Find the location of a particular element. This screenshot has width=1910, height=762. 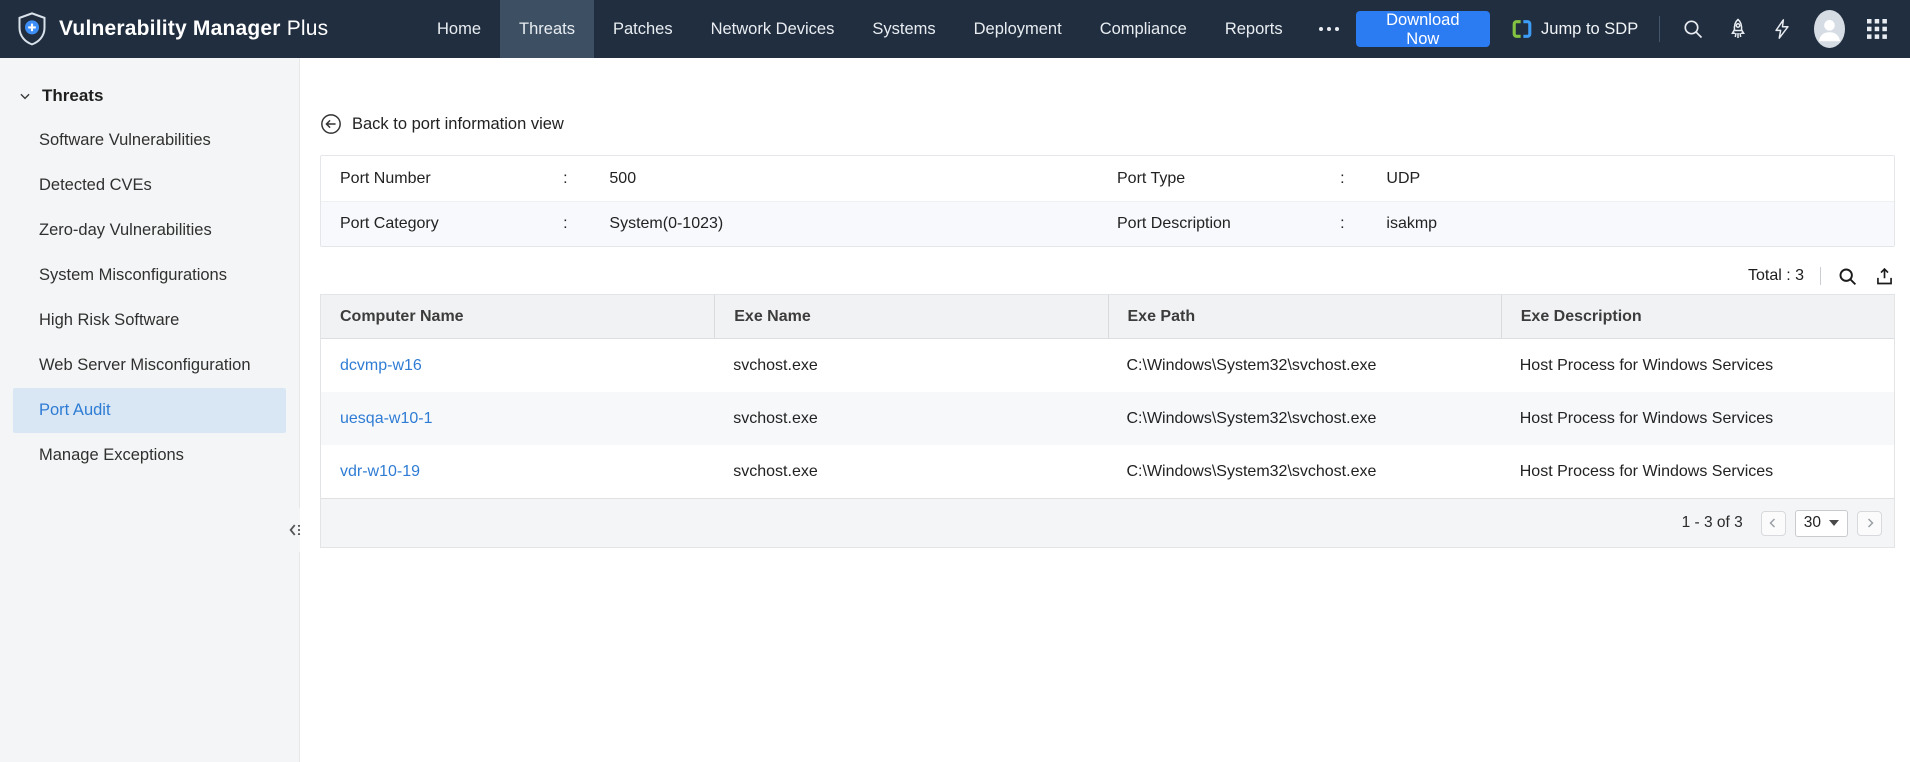

next-page-button is located at coordinates (1869, 523).